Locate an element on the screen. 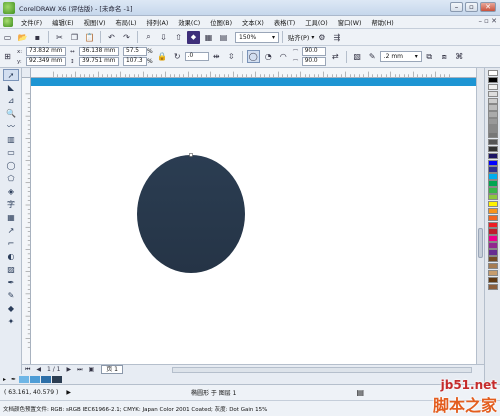 This screenshot has height=416, width=500. menu-effects: 效果(C) is located at coordinates (189, 22).